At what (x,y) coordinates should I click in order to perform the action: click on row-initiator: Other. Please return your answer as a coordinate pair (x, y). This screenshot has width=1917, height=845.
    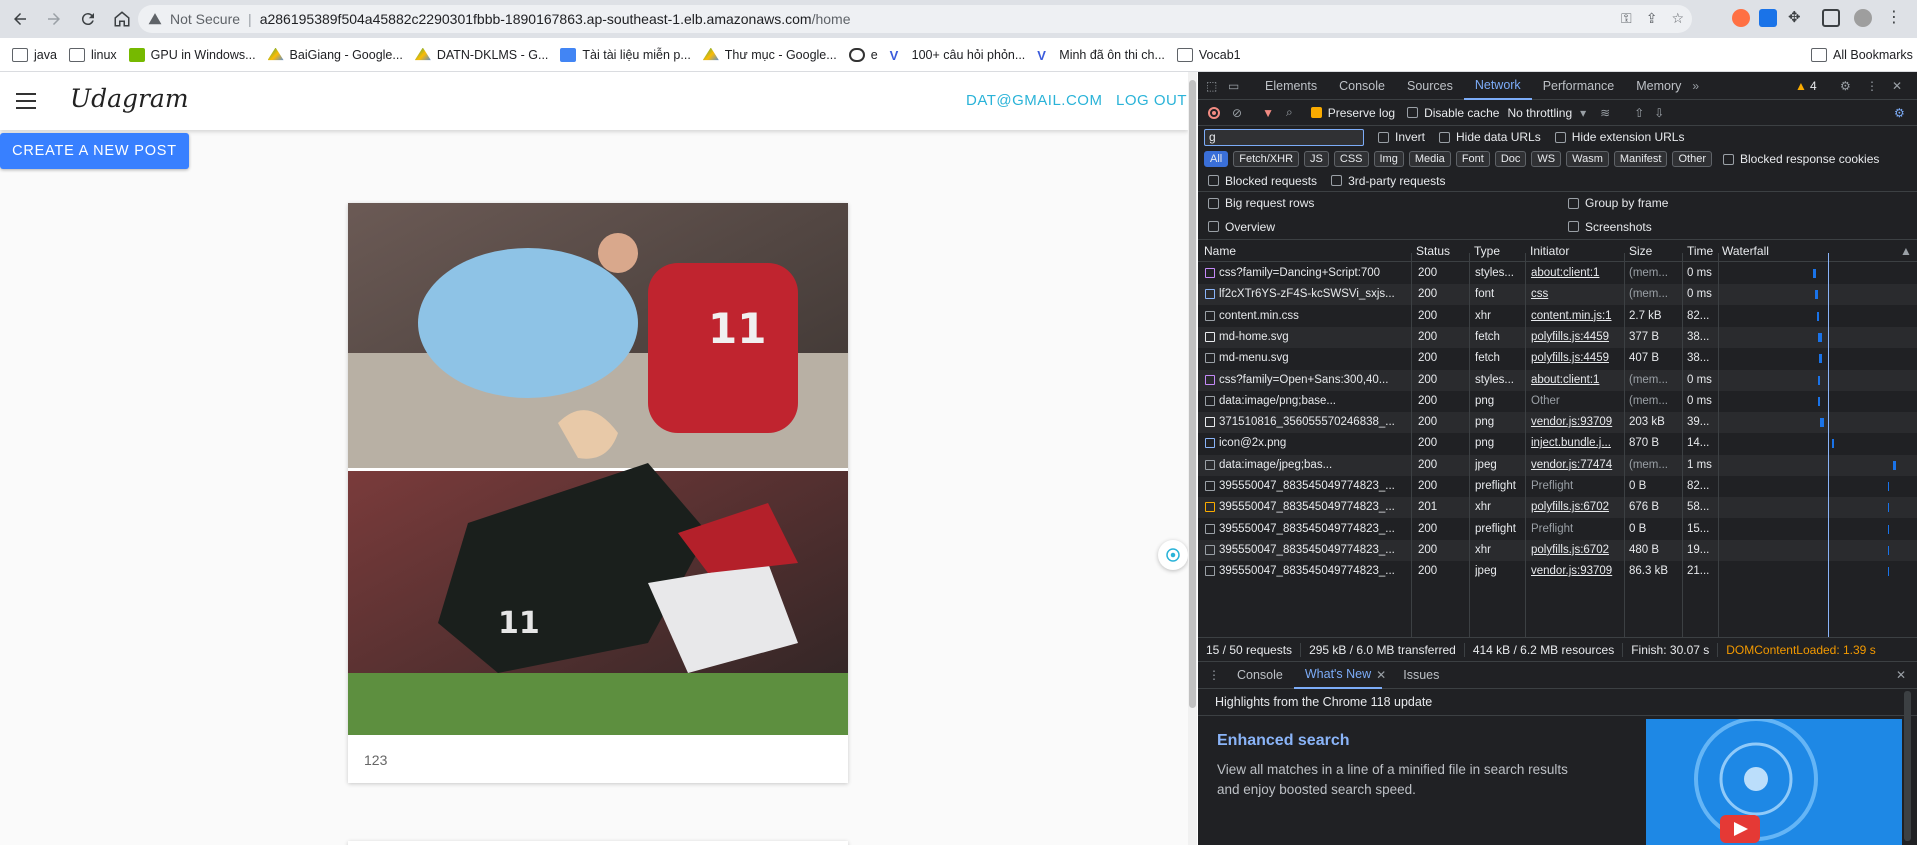
    Looking at the image, I should click on (1577, 401).